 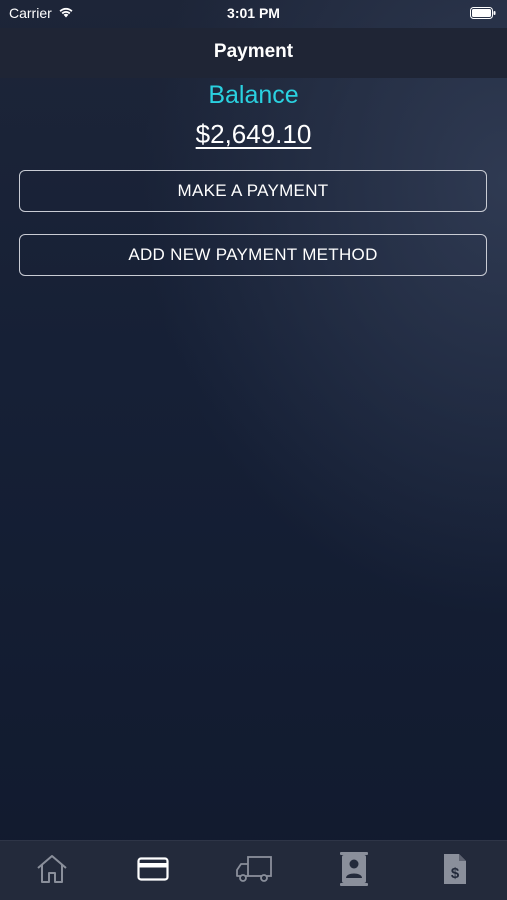 What do you see at coordinates (253, 191) in the screenshot?
I see `make-payment-button: MAKE A PAYMENT` at bounding box center [253, 191].